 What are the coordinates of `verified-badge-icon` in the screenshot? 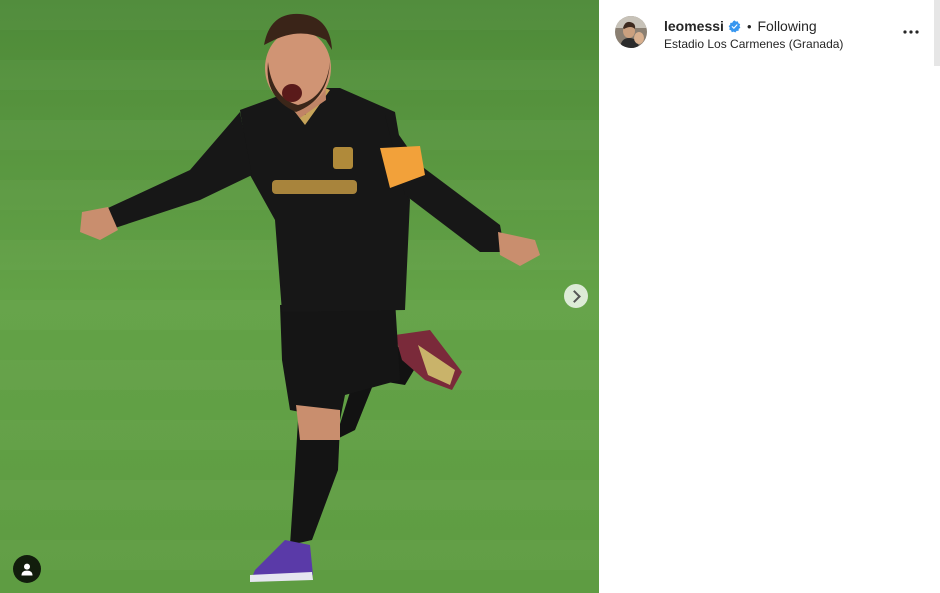 It's located at (734, 26).